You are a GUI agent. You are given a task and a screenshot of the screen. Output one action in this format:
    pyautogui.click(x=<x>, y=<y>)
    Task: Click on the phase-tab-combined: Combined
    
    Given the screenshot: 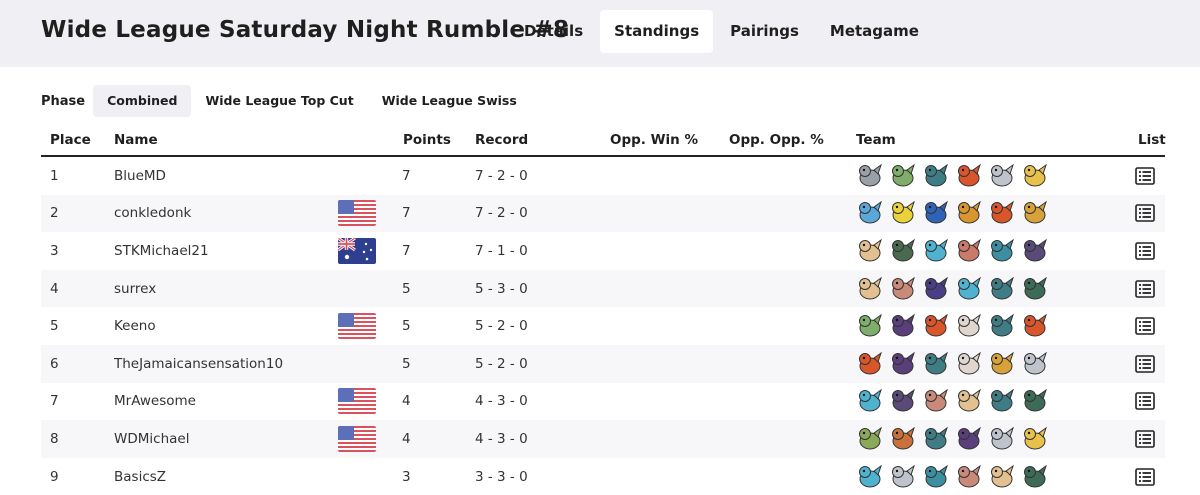 What is the action you would take?
    pyautogui.click(x=142, y=101)
    